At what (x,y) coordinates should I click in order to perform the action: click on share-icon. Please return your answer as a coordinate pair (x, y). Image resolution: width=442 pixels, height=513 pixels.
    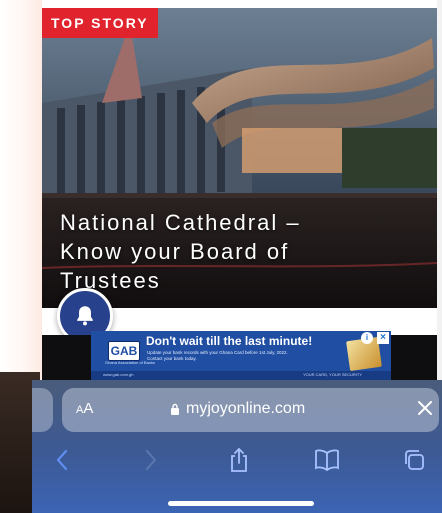
    Looking at the image, I should click on (239, 459).